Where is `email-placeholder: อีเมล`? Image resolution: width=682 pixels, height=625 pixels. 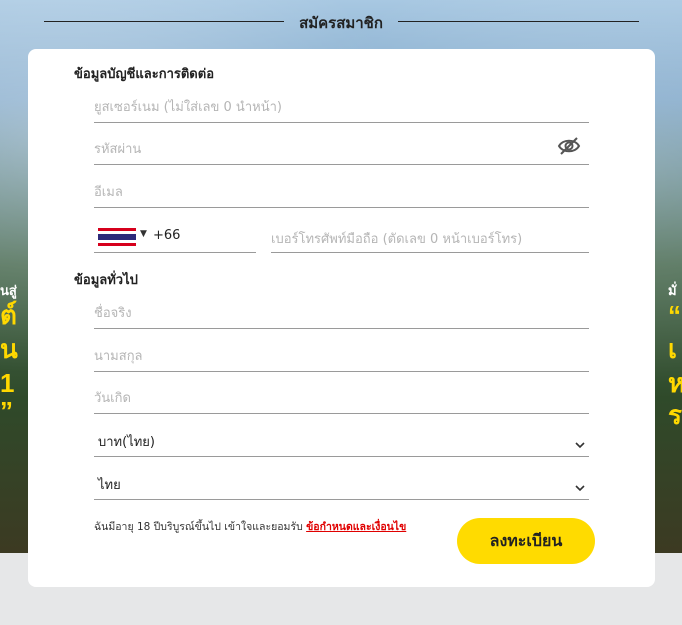 email-placeholder: อีเมล is located at coordinates (108, 192).